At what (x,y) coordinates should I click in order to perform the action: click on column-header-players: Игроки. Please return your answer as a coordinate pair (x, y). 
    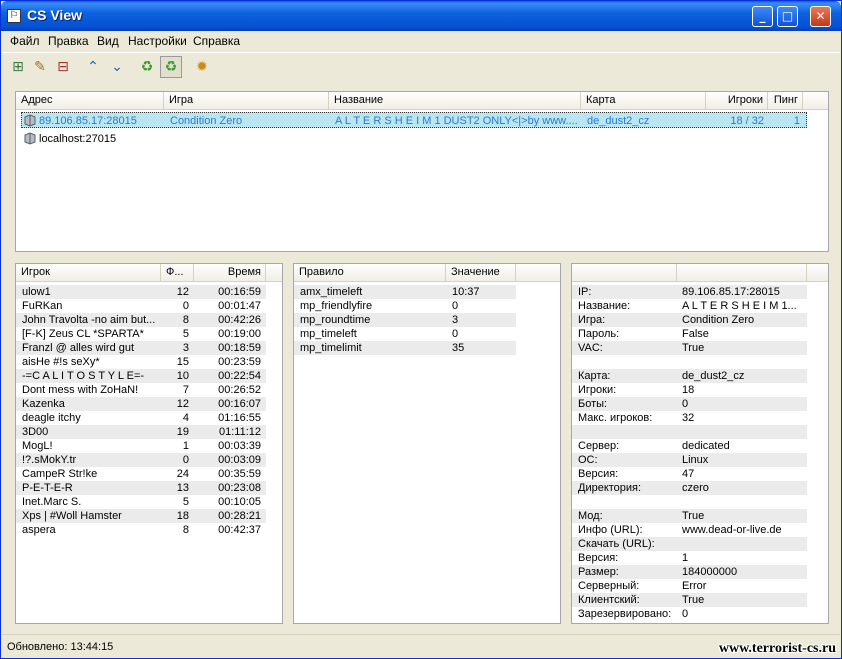
    Looking at the image, I should click on (737, 101).